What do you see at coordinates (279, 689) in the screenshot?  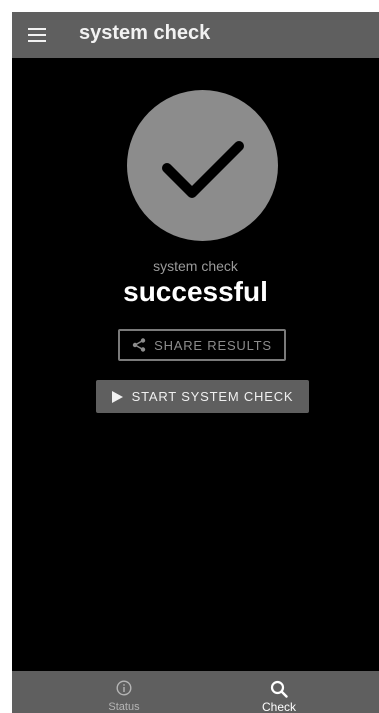 I see `search-icon` at bounding box center [279, 689].